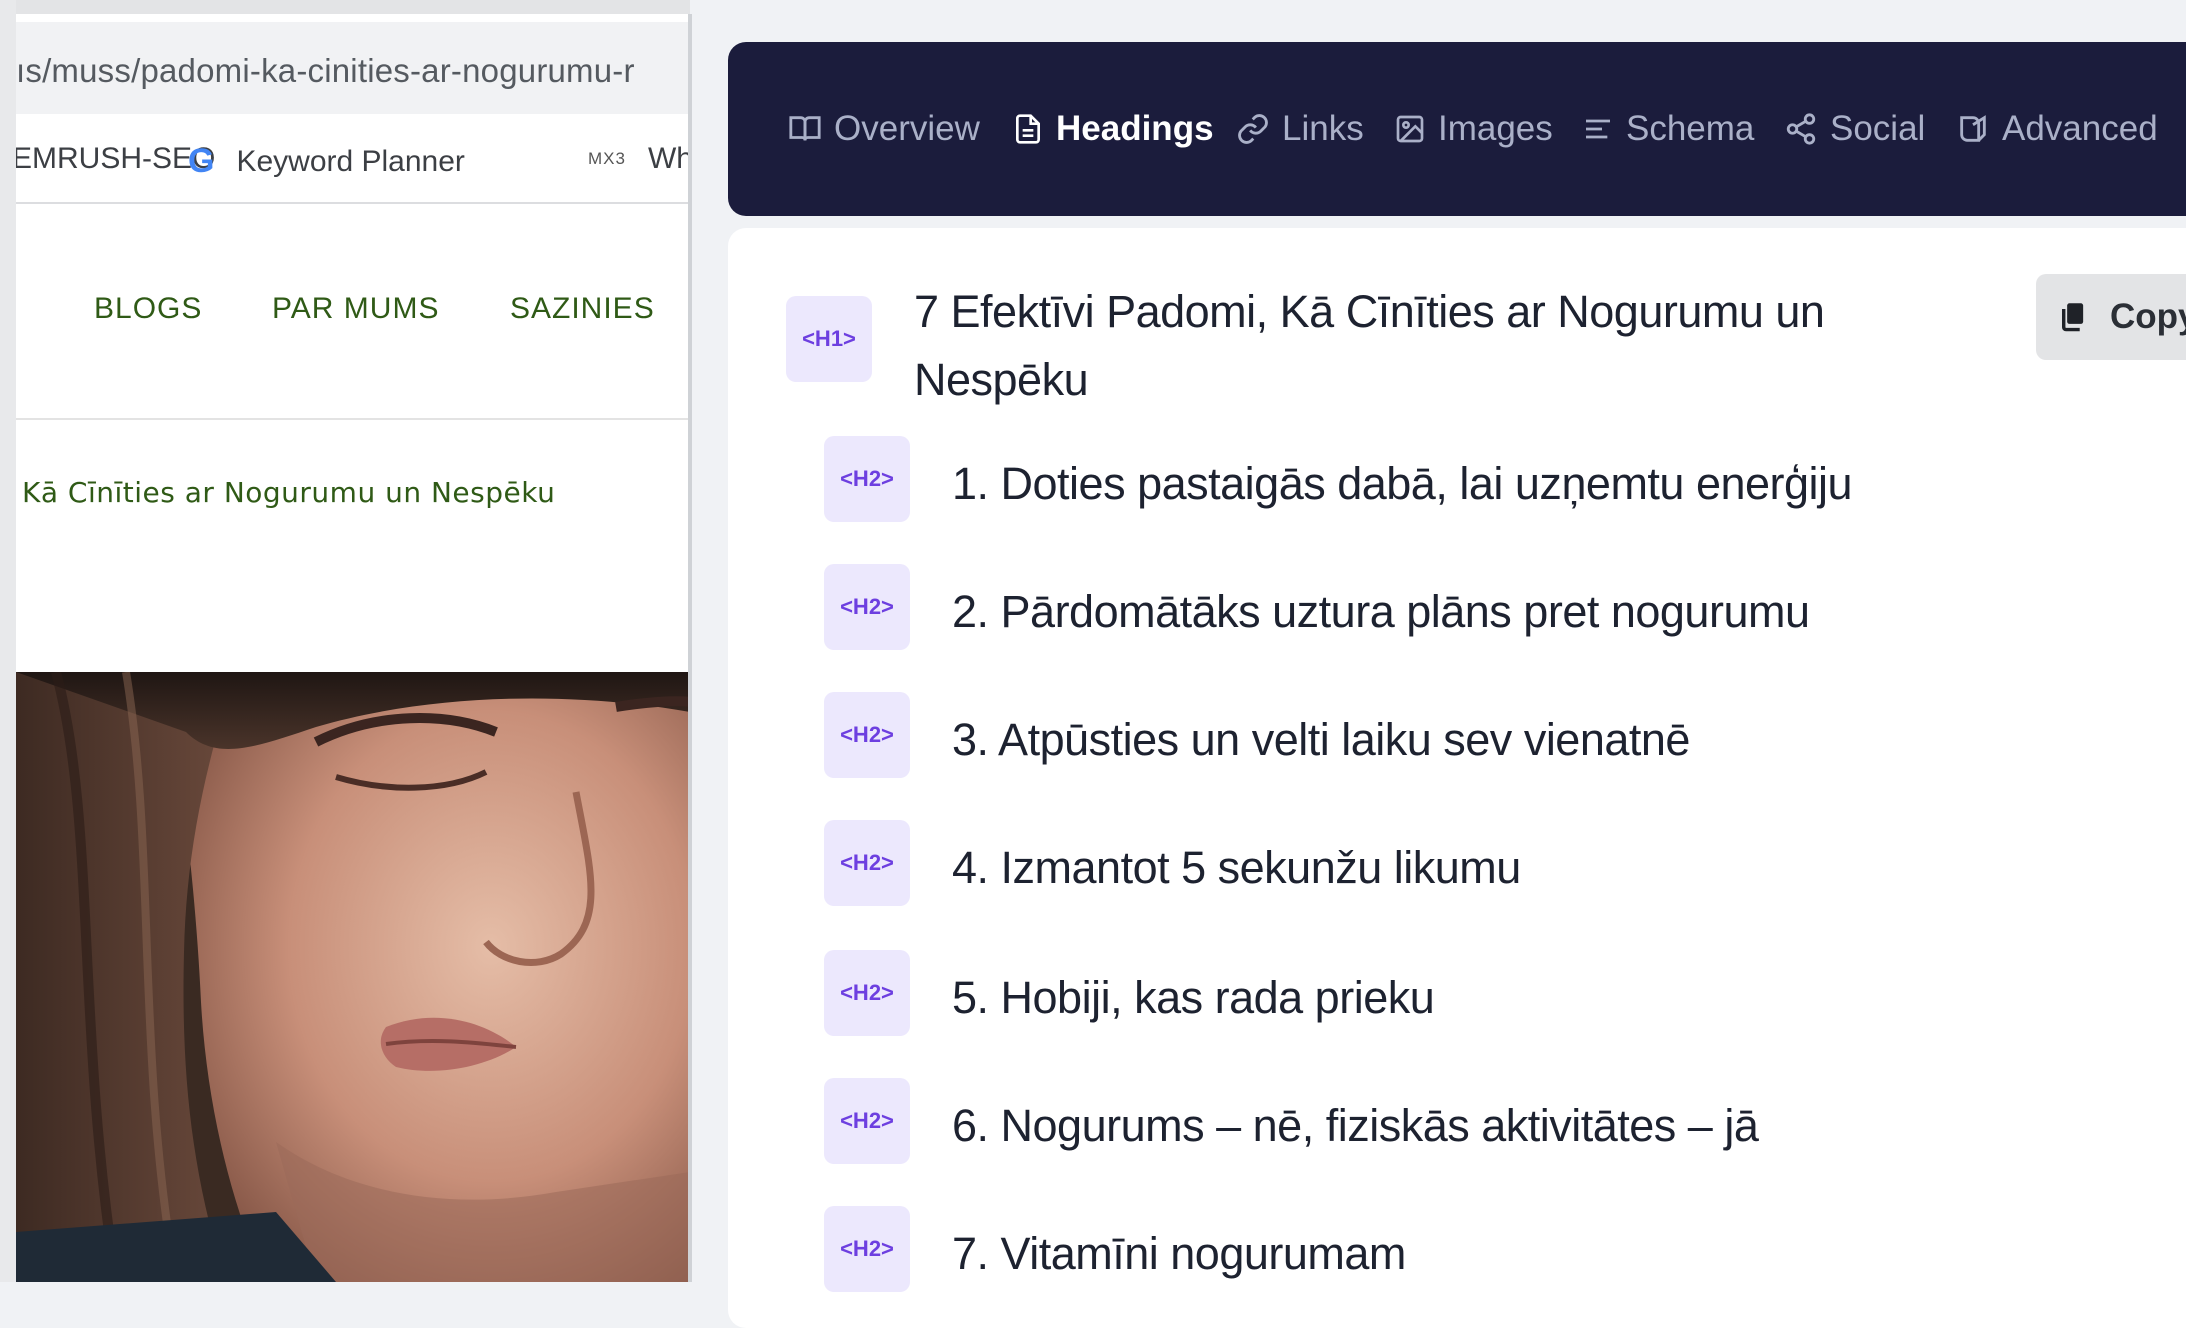 This screenshot has width=2186, height=1328. I want to click on bookmark-semrush: EMRUSH-SEO, so click(115, 159).